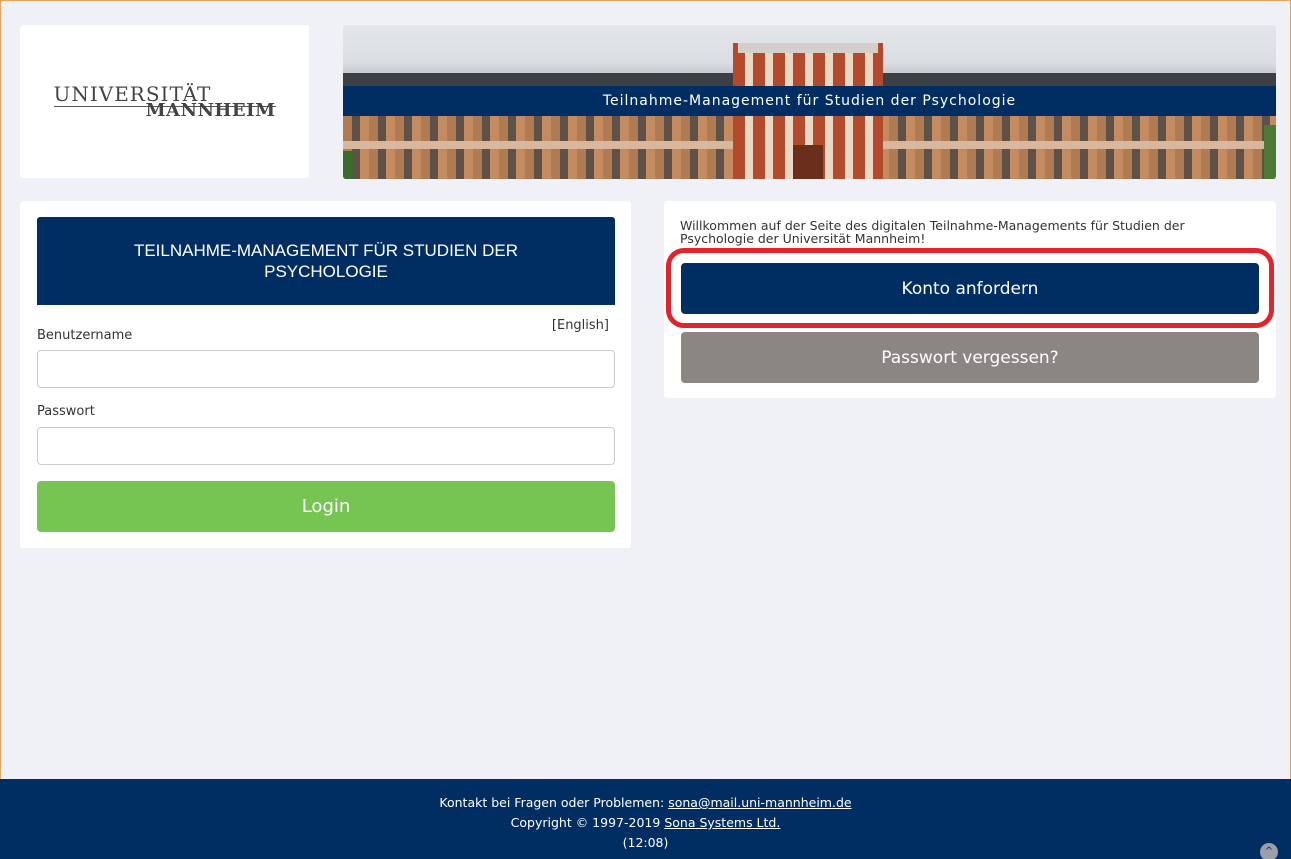  What do you see at coordinates (970, 357) in the screenshot?
I see `forgot-password-button: Passwort vergessen?` at bounding box center [970, 357].